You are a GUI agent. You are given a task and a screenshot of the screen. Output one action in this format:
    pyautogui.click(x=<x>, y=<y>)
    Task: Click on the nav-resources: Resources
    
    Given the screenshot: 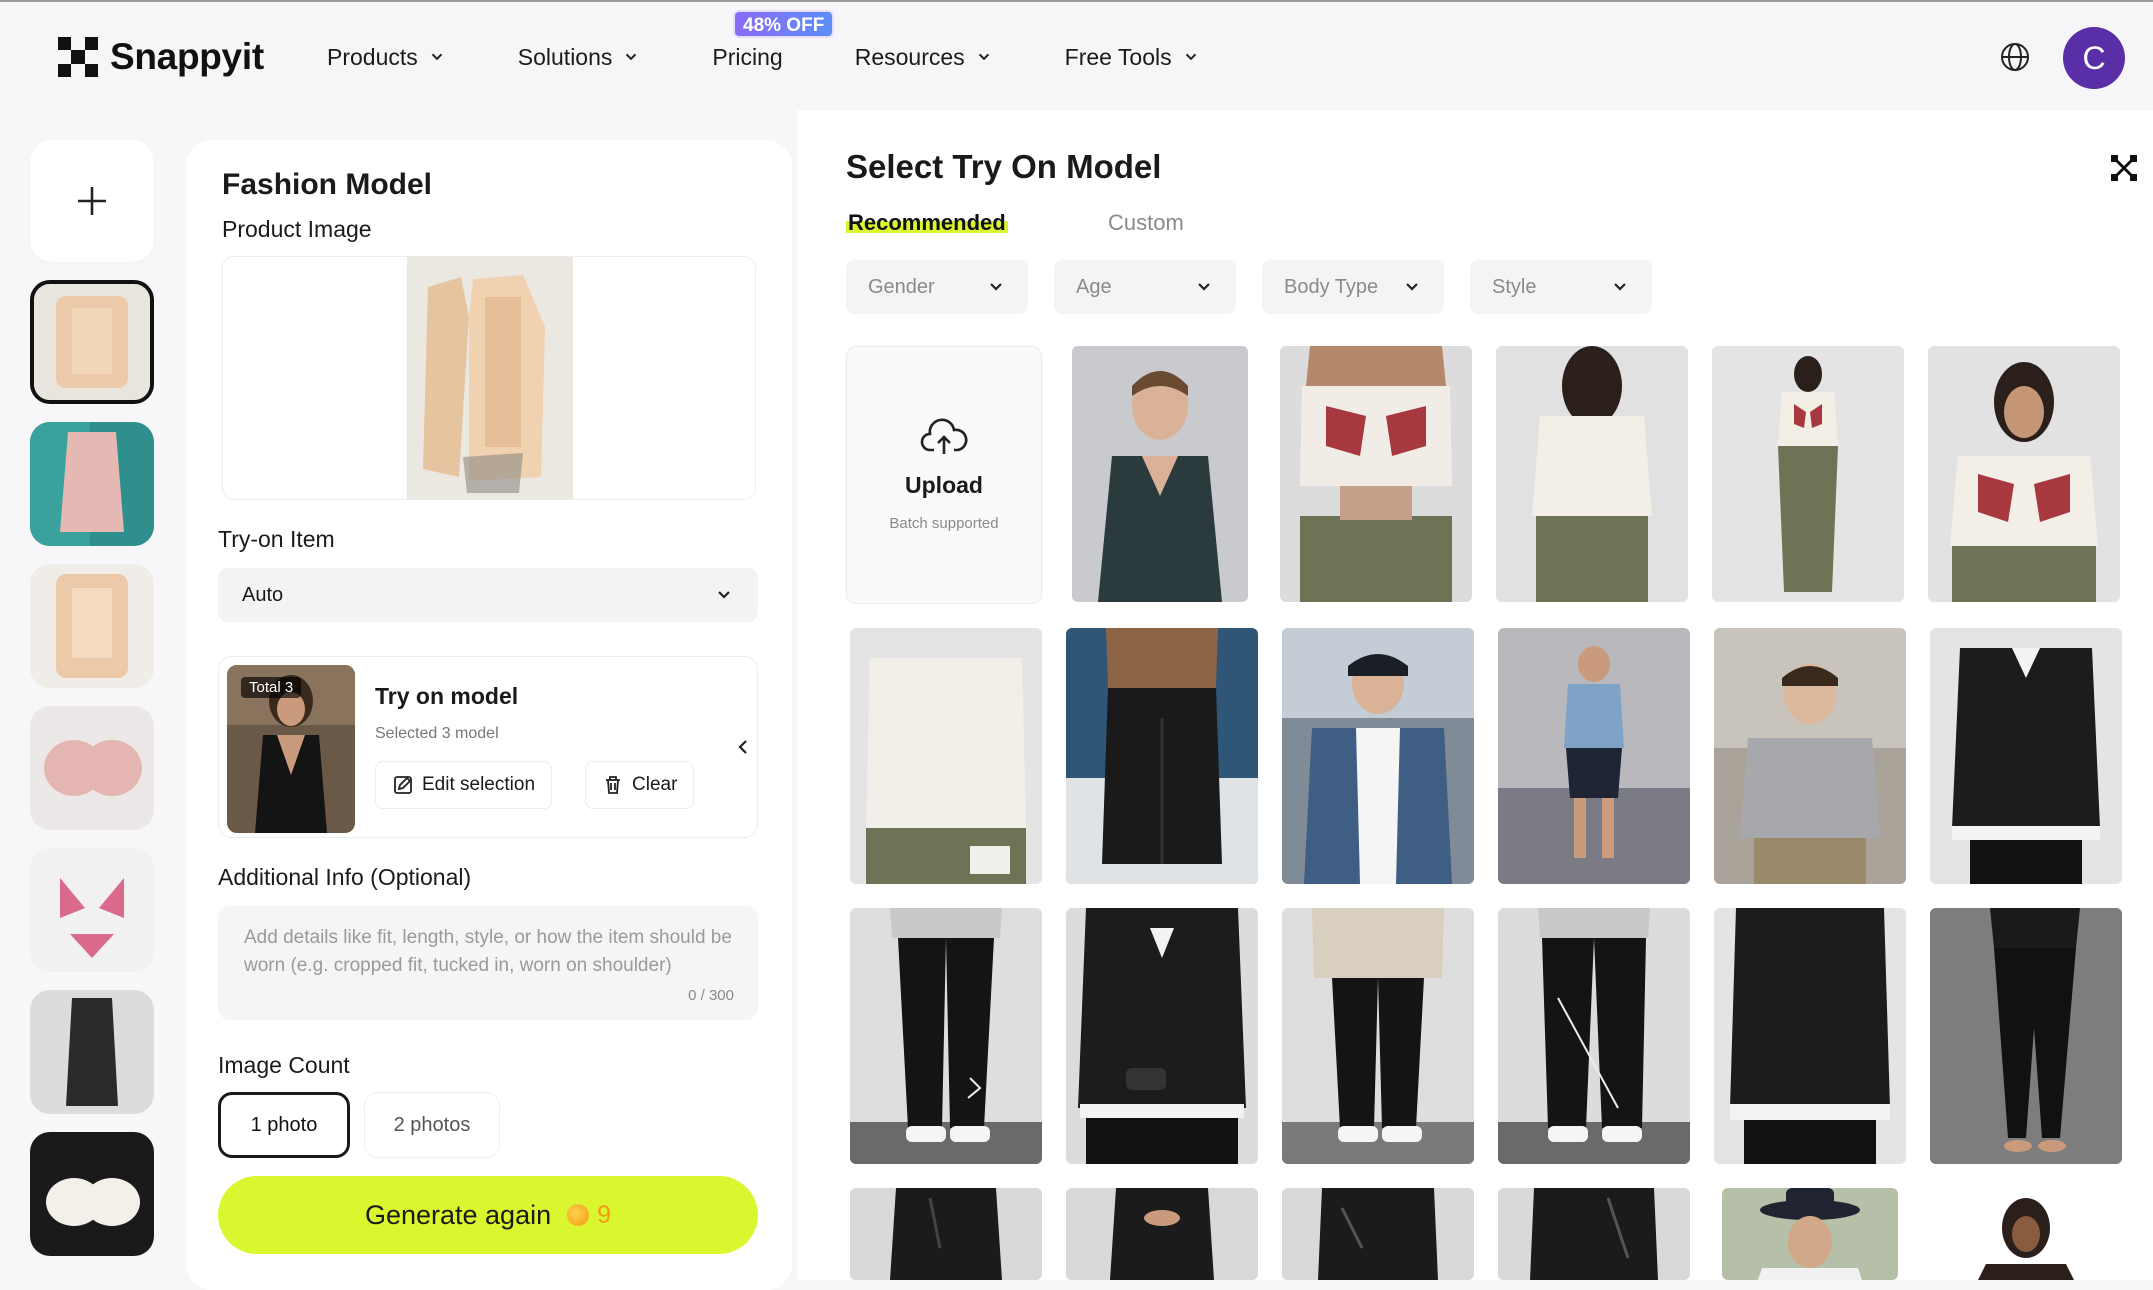 What is the action you would take?
    pyautogui.click(x=924, y=57)
    